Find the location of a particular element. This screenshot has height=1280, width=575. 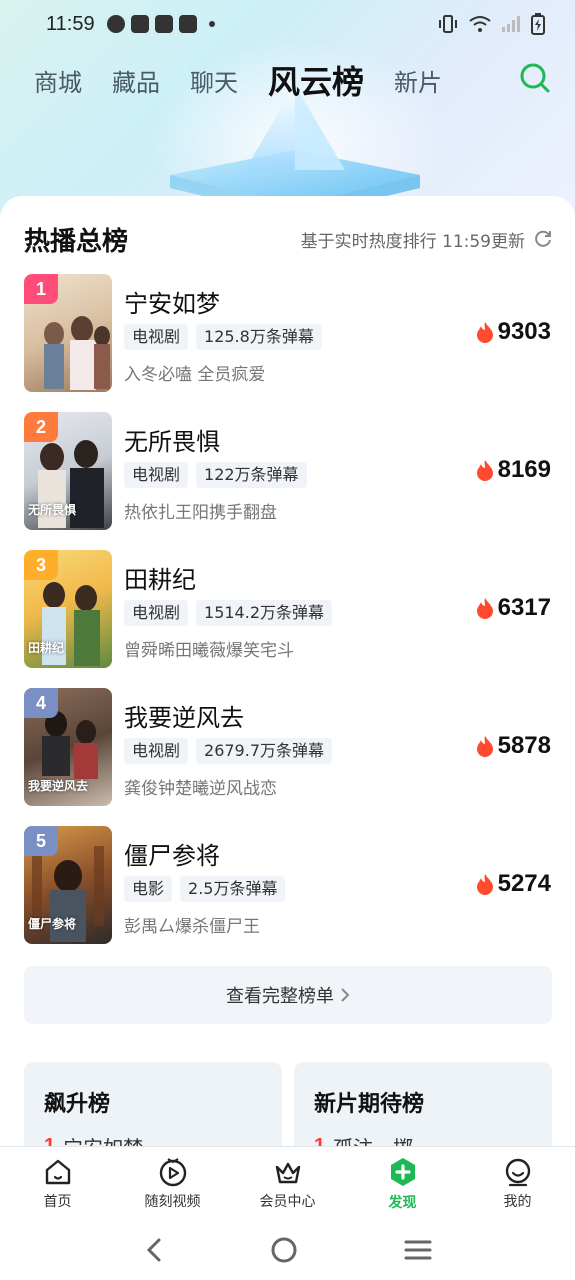

nav-label: 我的 is located at coordinates (517, 1201).